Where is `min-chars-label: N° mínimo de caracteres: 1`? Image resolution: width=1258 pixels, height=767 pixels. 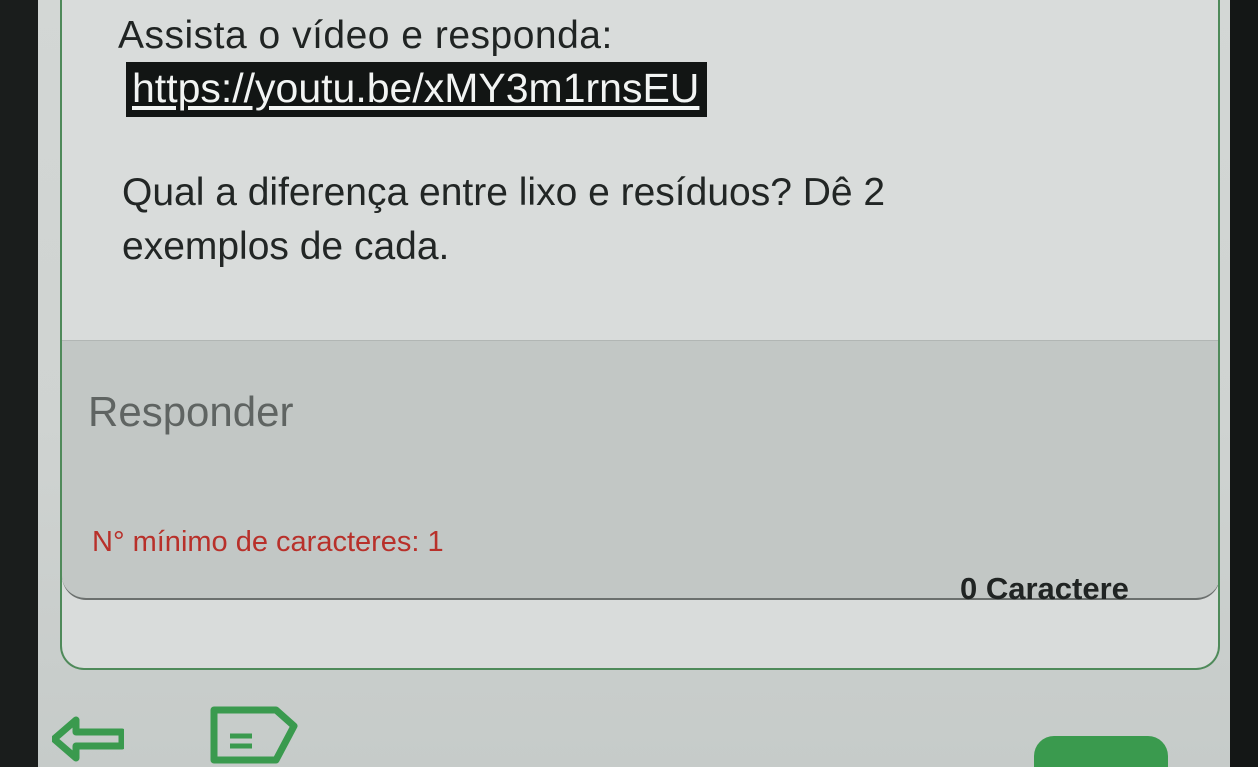
min-chars-label: N° mínimo de caracteres: 1 is located at coordinates (268, 542).